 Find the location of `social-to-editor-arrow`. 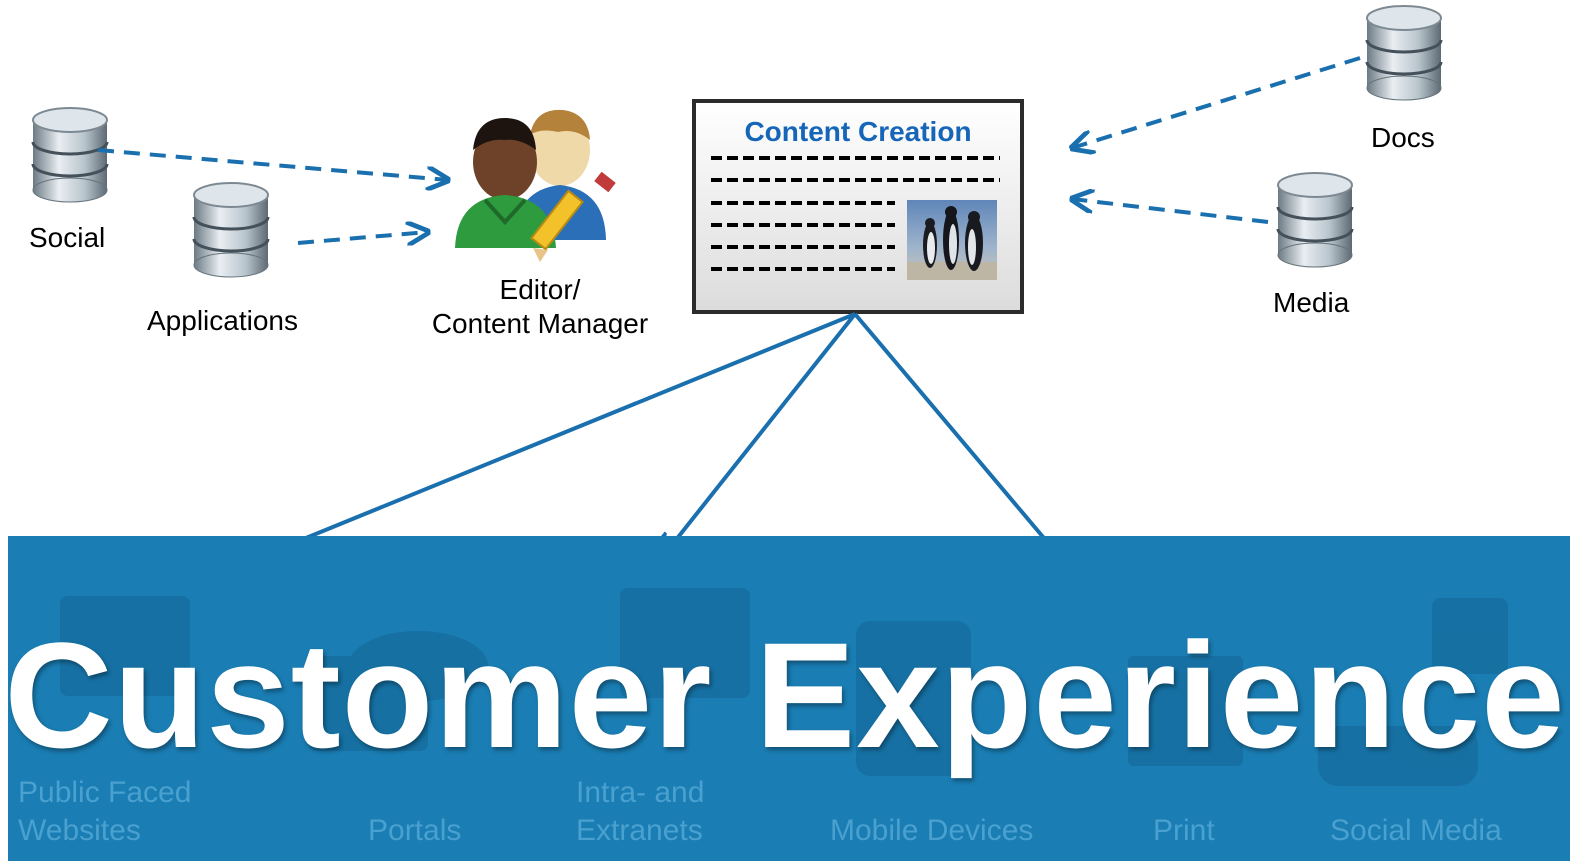

social-to-editor-arrow is located at coordinates (272, 164).